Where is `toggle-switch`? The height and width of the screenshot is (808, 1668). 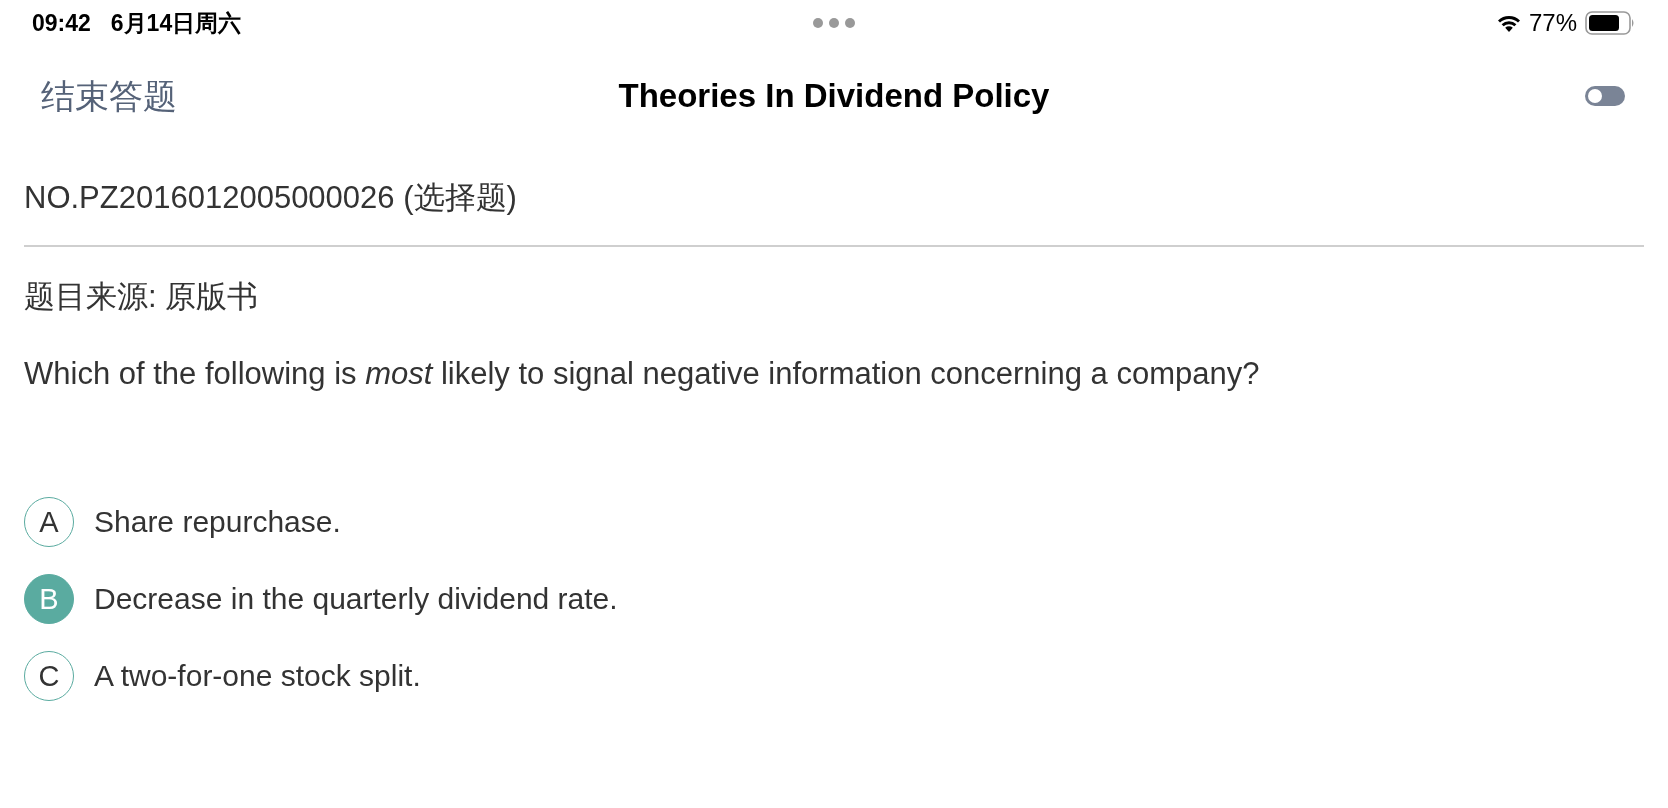 toggle-switch is located at coordinates (1605, 96).